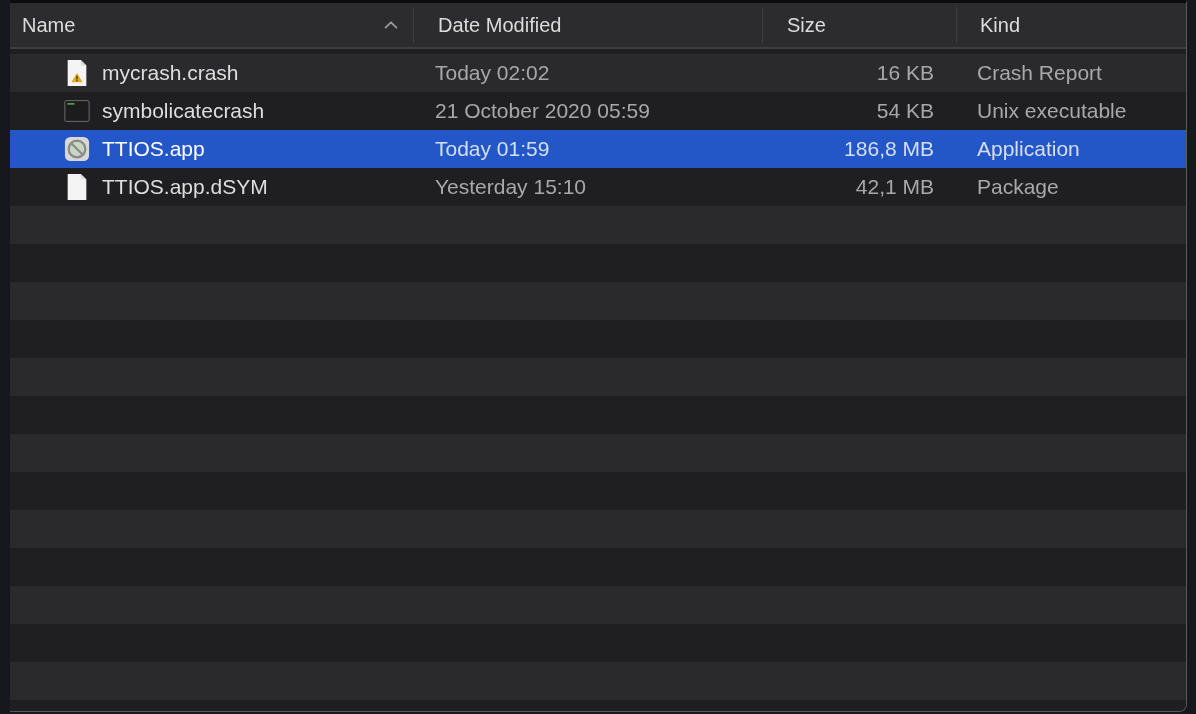  I want to click on date-modified: Yesterday 15:10, so click(510, 187).